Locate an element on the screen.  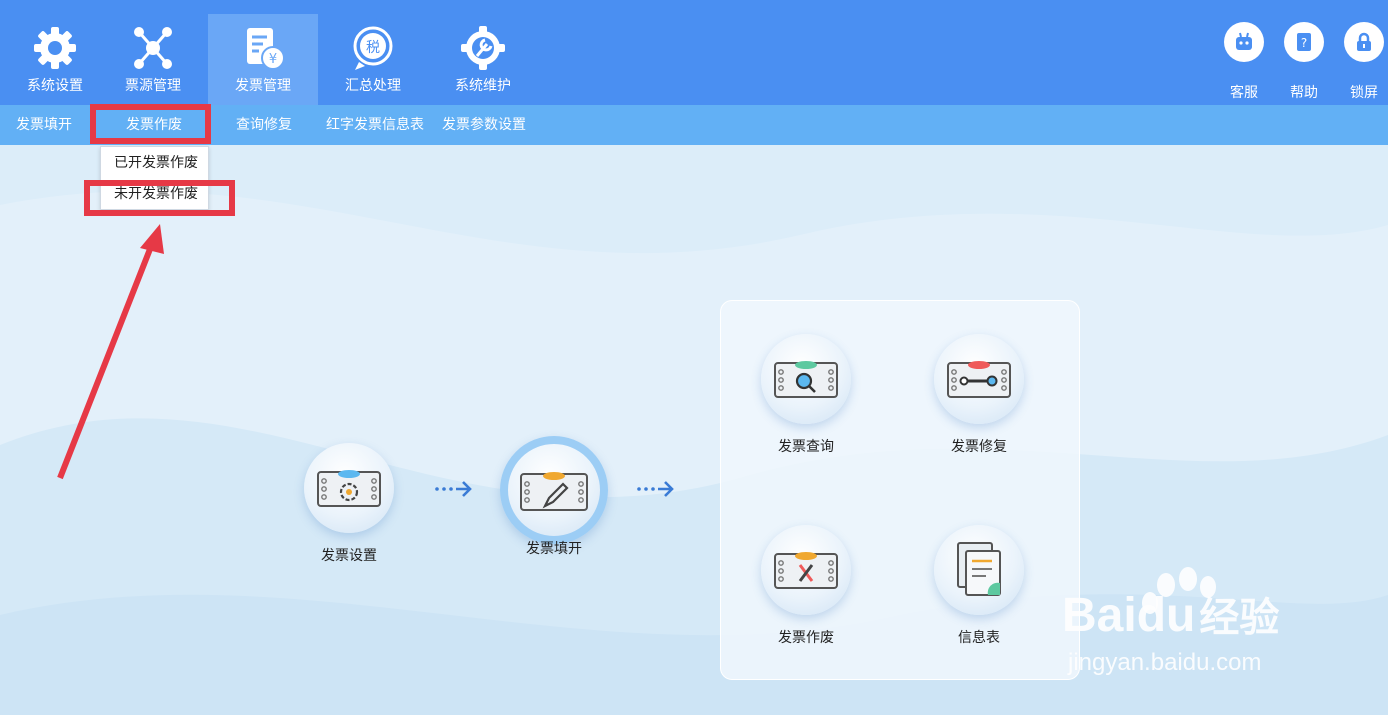
panel-item-invoice-query: 发票查询 is located at coordinates (806, 395).